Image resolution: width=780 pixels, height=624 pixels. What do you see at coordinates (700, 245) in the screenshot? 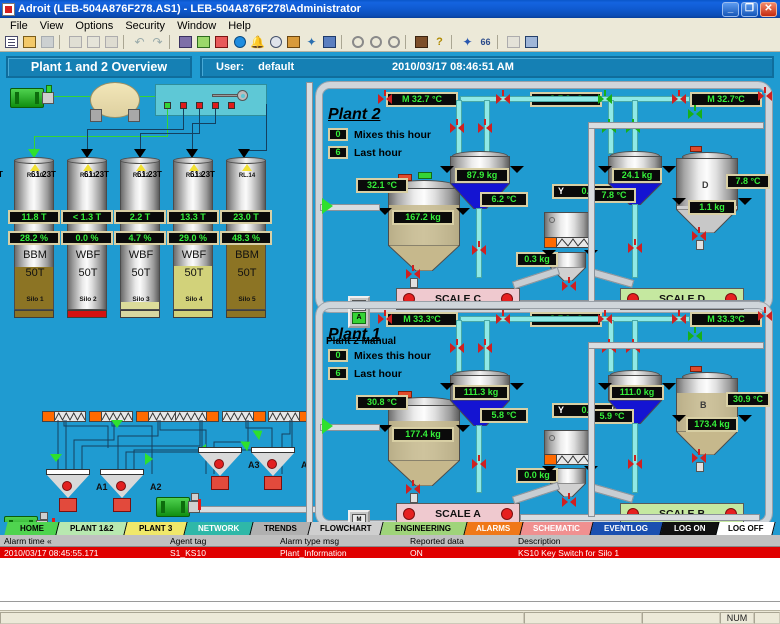
I see `plant-2-mixer-d-chute` at bounding box center [700, 245].